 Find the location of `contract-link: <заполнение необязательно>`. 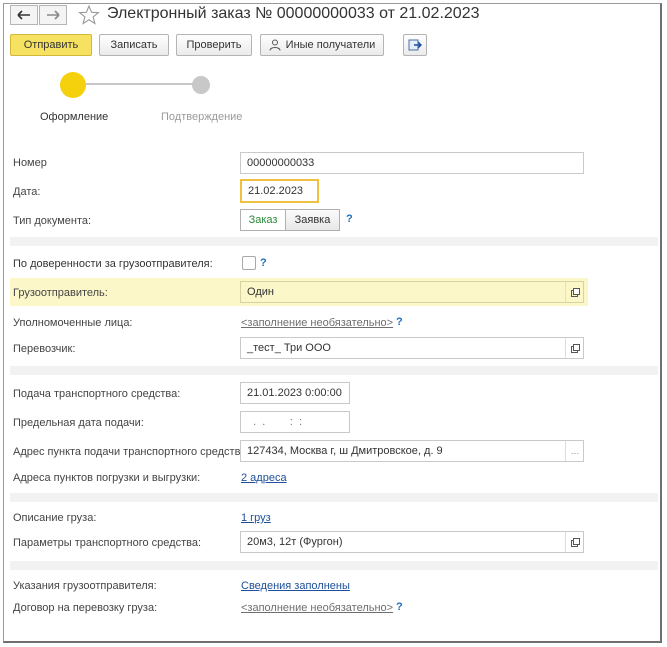

contract-link: <заполнение необязательно> is located at coordinates (317, 608).